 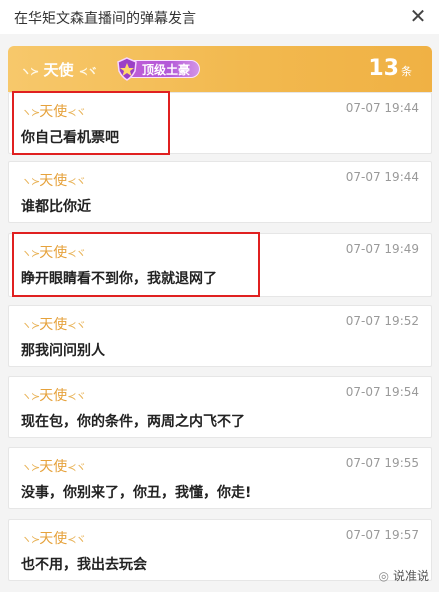 What do you see at coordinates (382, 321) in the screenshot?
I see `message-time: 07-07 19:52` at bounding box center [382, 321].